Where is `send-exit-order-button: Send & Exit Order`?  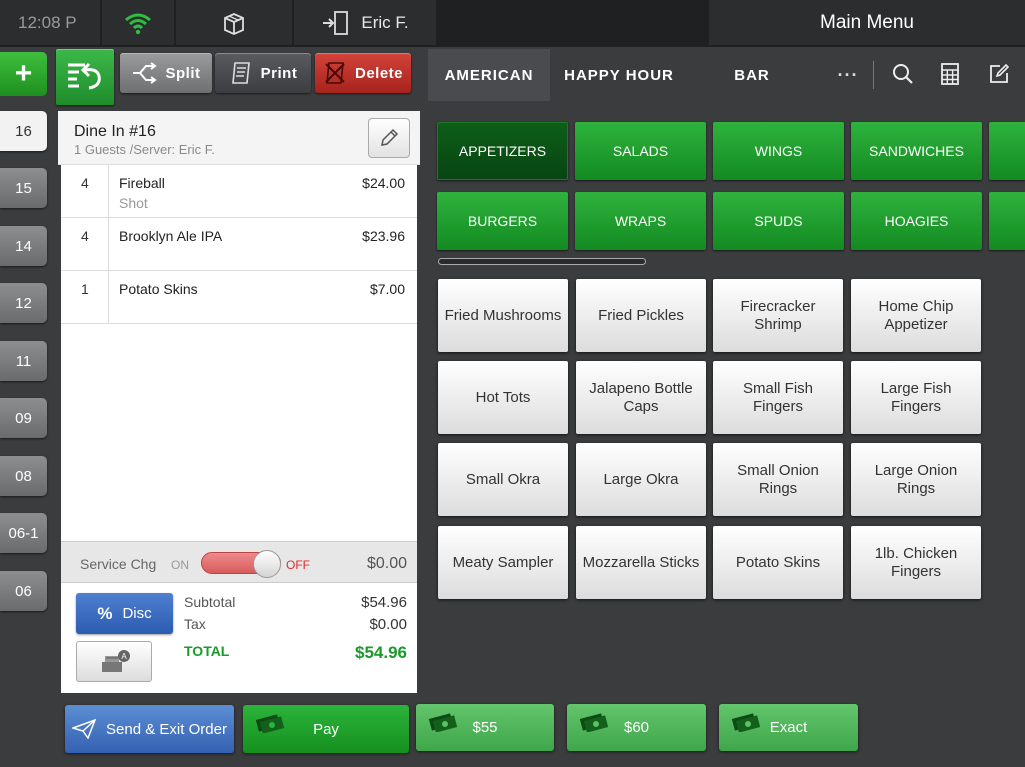
send-exit-order-button: Send & Exit Order is located at coordinates (149, 729).